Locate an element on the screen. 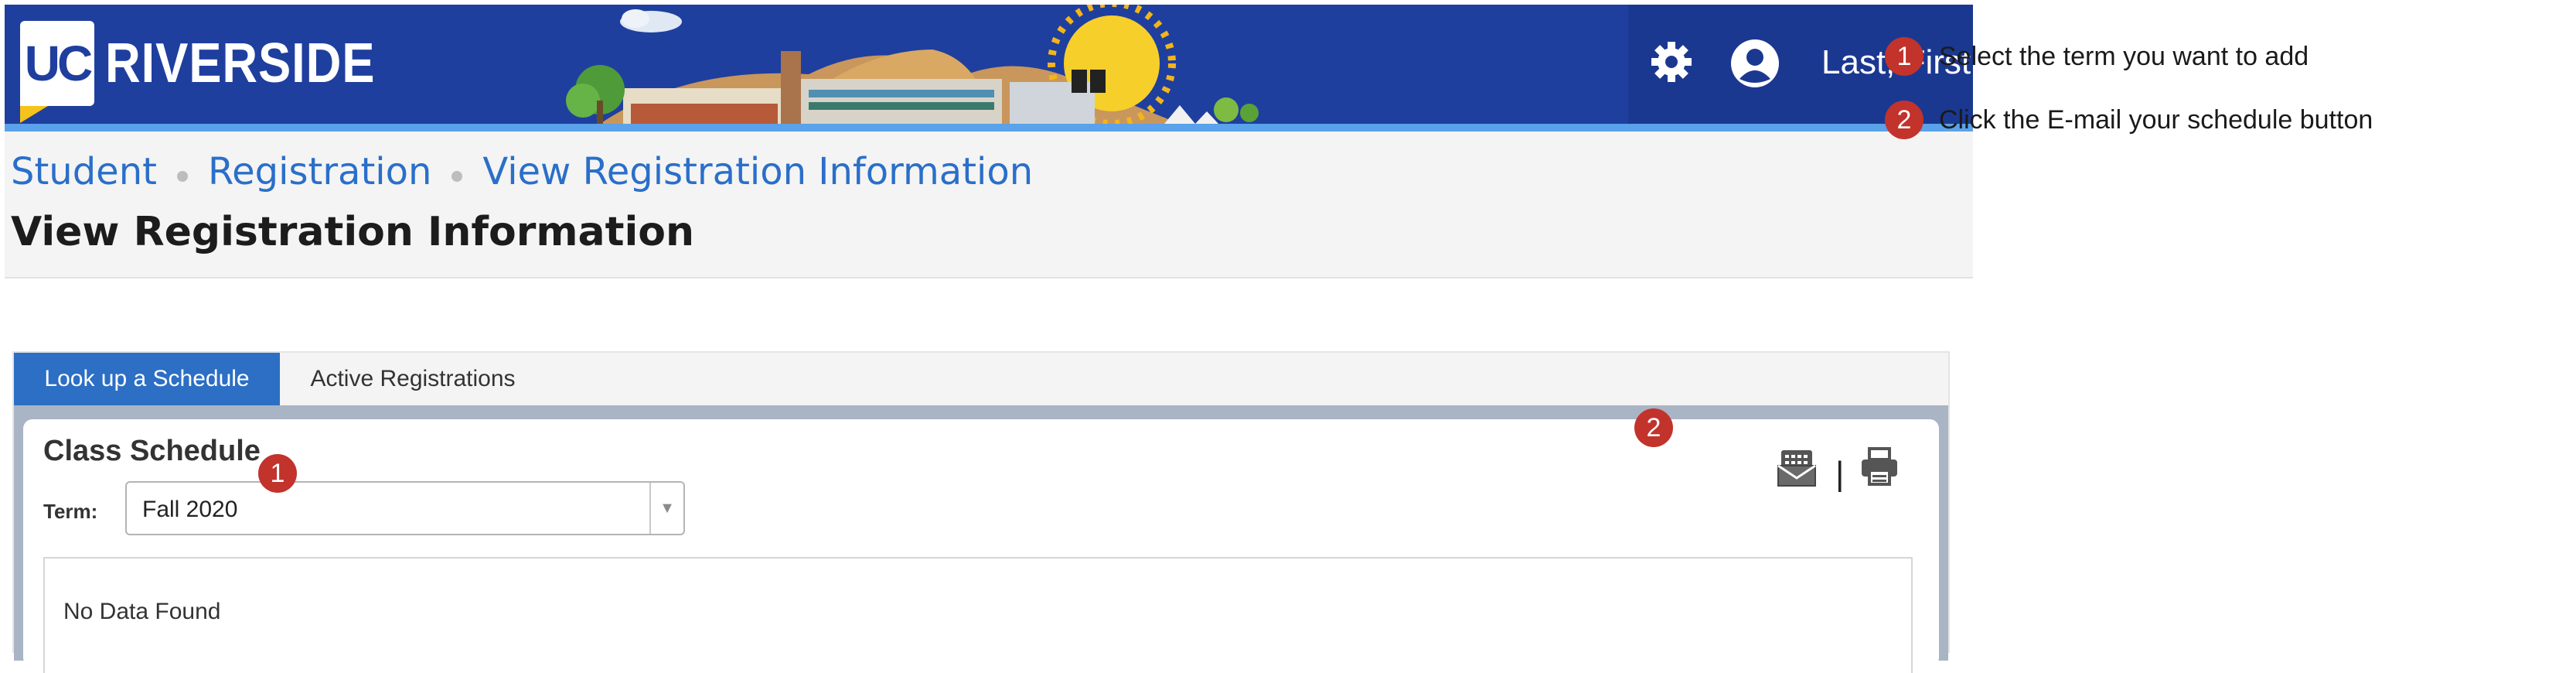 The image size is (2576, 673). print-icon is located at coordinates (1880, 466).